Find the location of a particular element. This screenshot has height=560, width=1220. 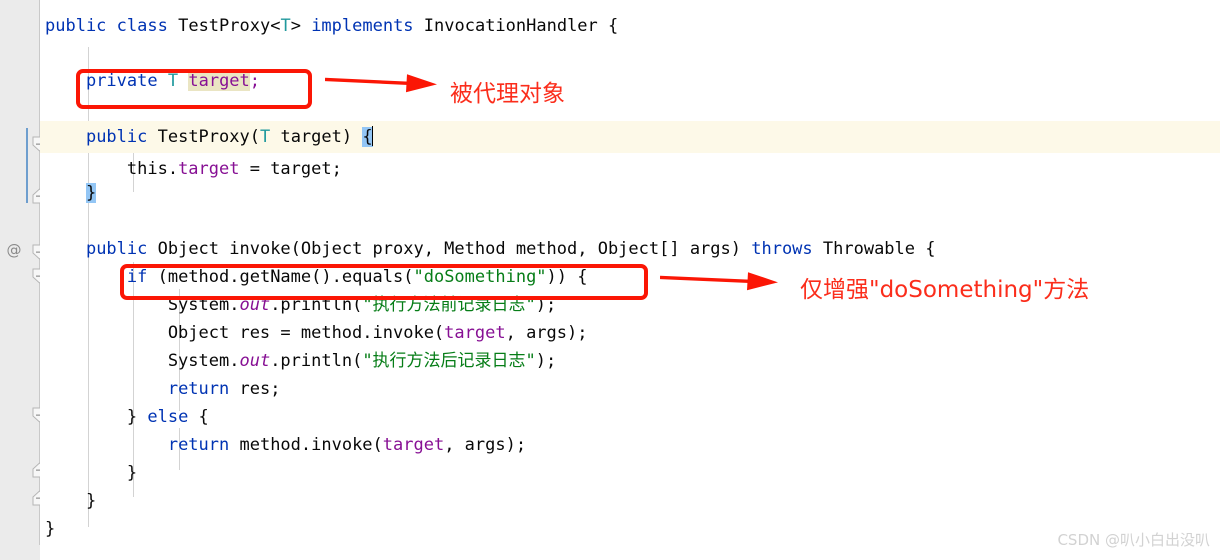

code-token: { is located at coordinates (198, 417).